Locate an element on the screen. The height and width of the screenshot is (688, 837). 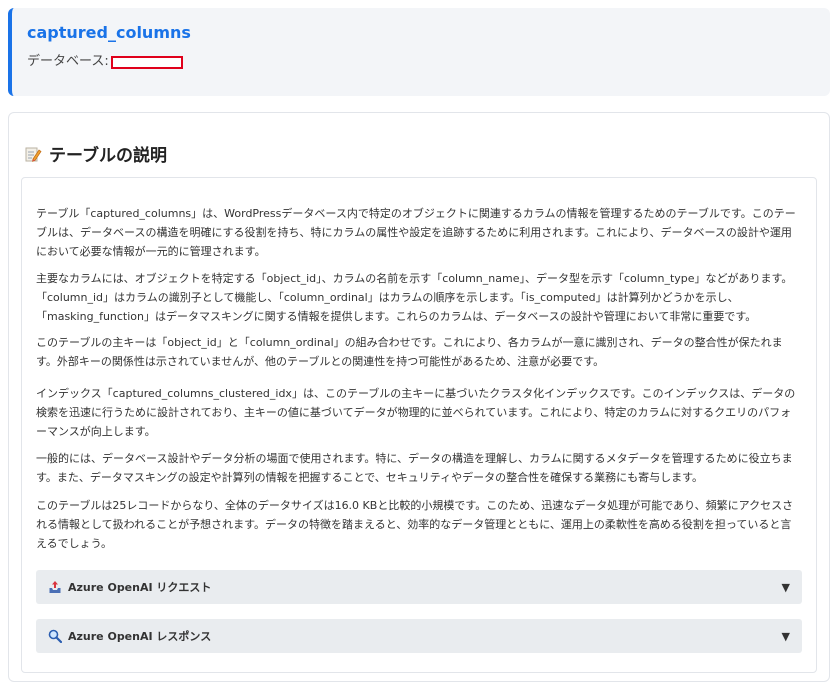
database-label: データベース: is located at coordinates (68, 61).